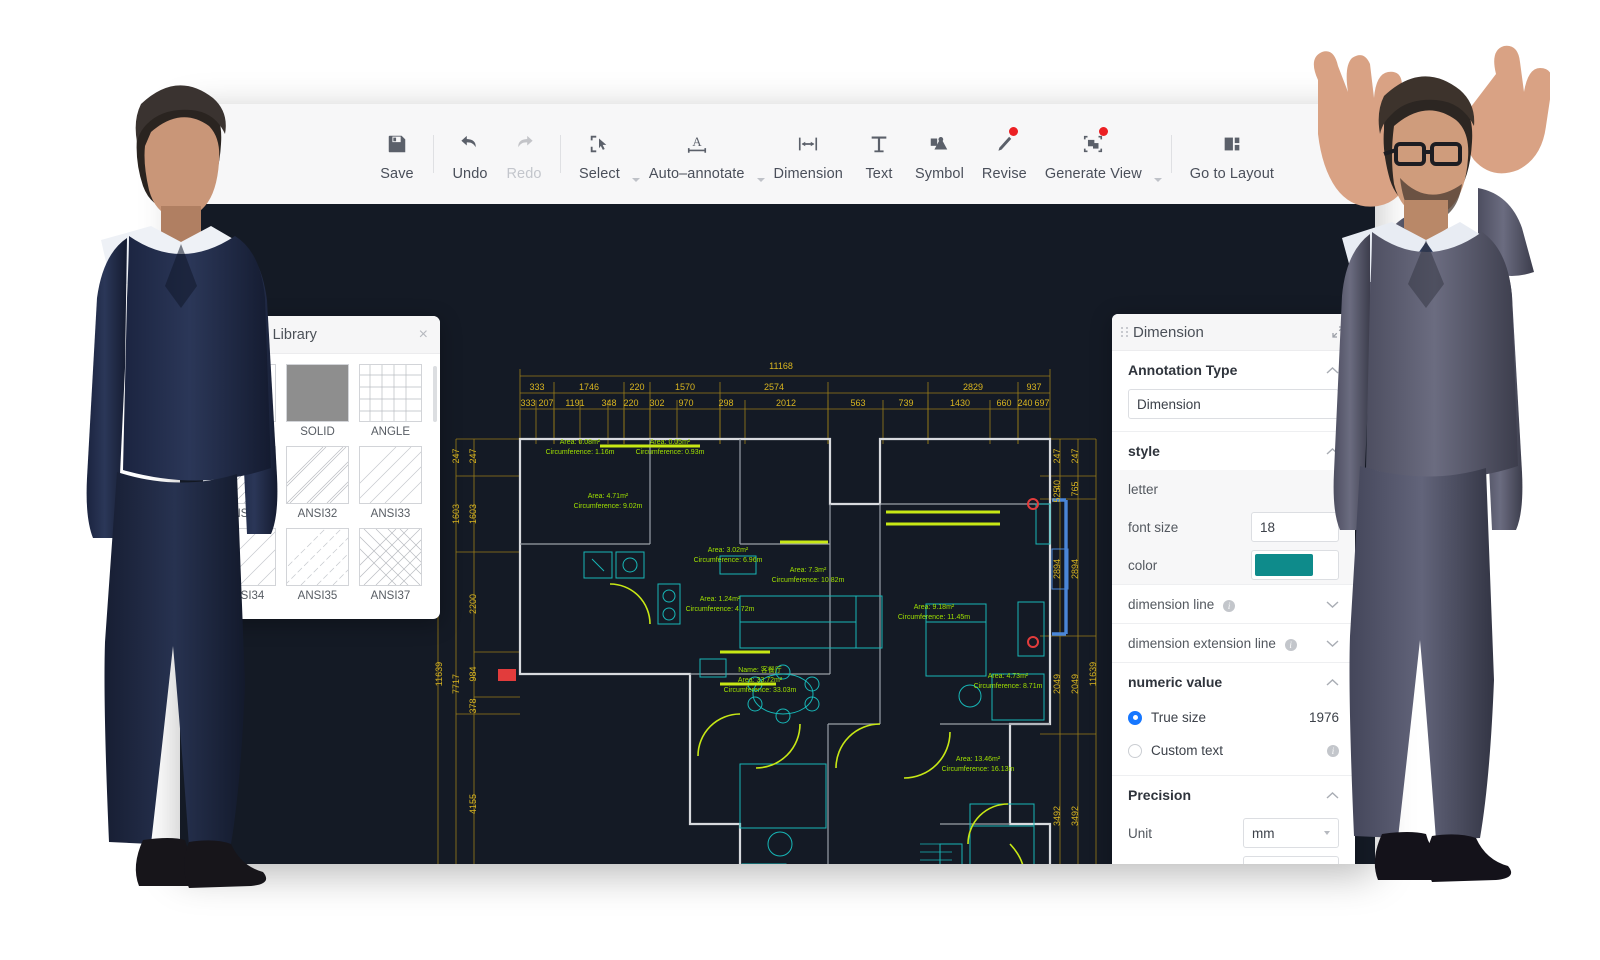 Image resolution: width=1600 pixels, height=960 pixels. I want to click on dim-top2-9: 563, so click(857, 403).